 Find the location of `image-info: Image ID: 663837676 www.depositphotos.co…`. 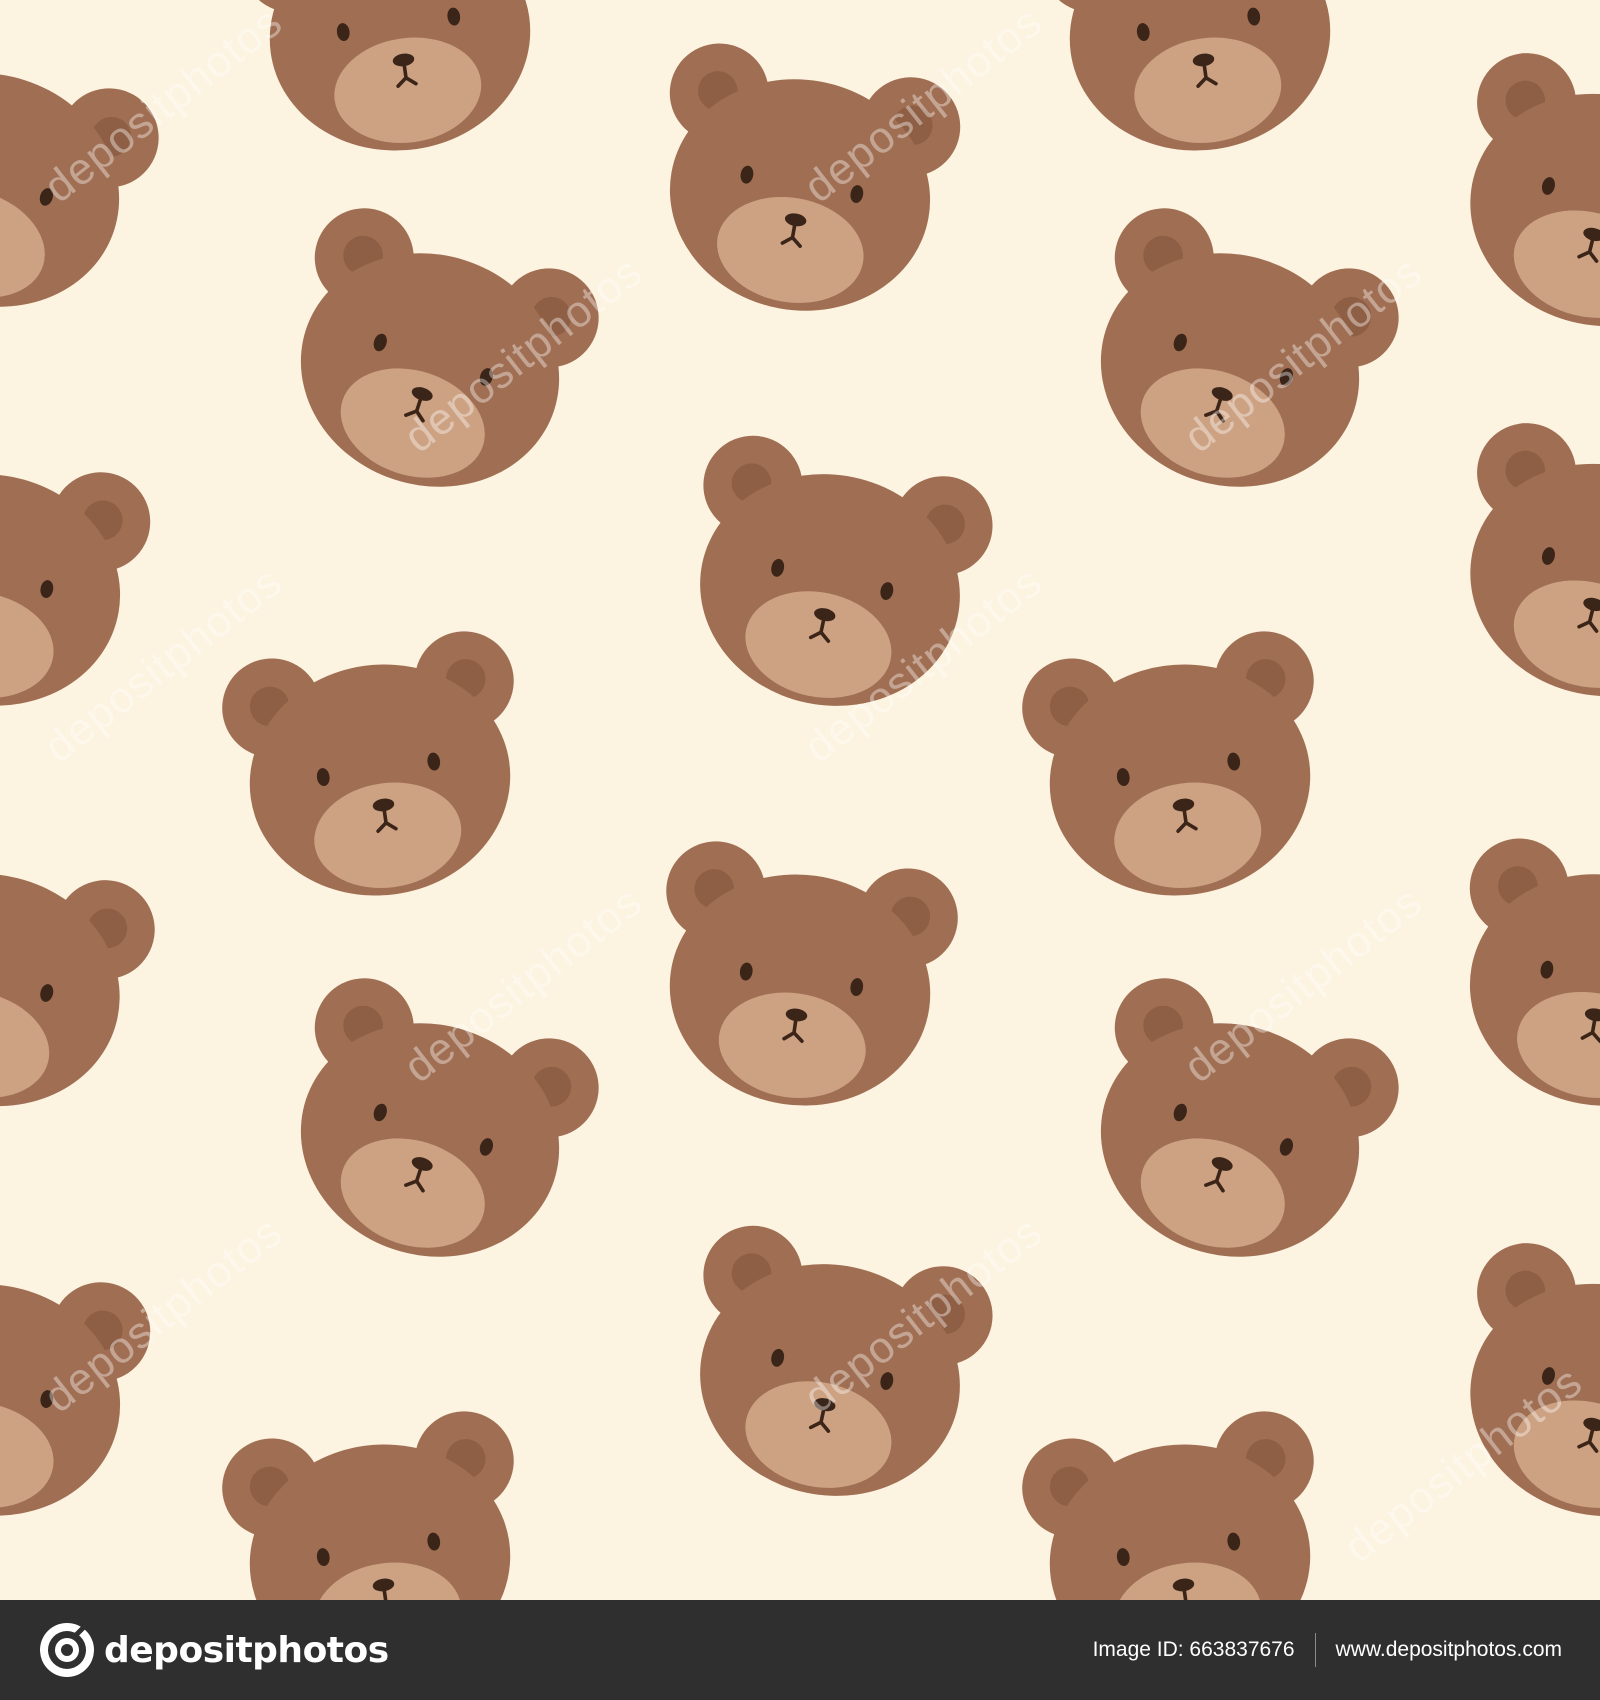

image-info: Image ID: 663837676 www.depositphotos.co… is located at coordinates (1327, 1650).